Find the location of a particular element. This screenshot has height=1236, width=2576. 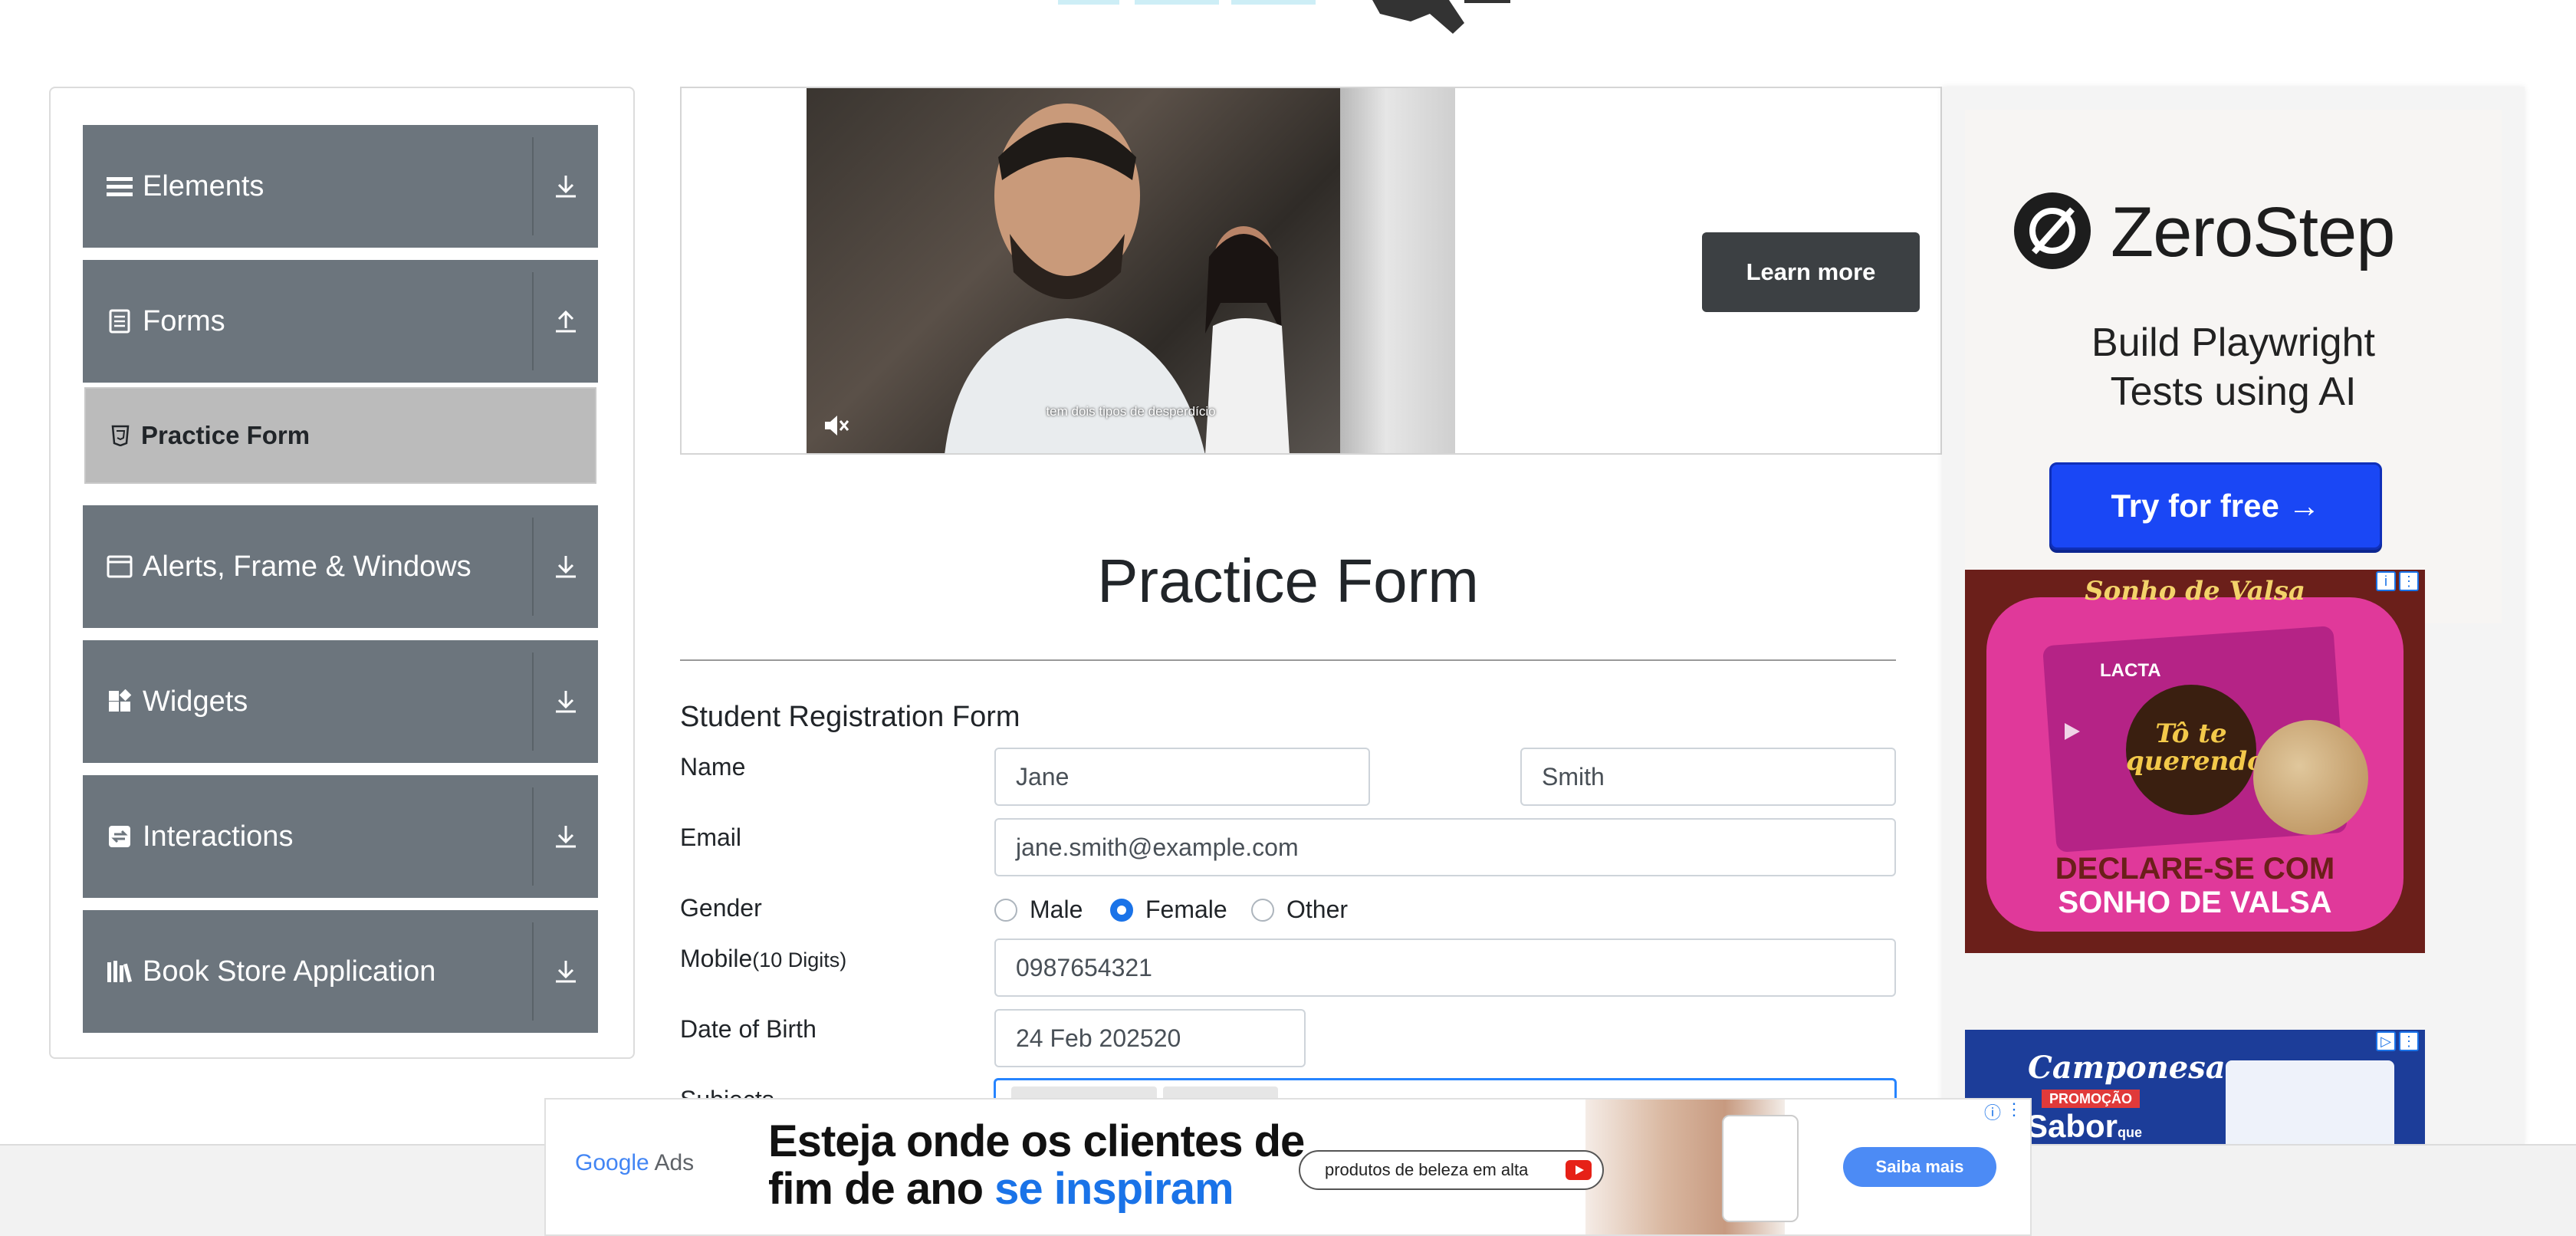

site-logo-fragment is located at coordinates (1284, 17).